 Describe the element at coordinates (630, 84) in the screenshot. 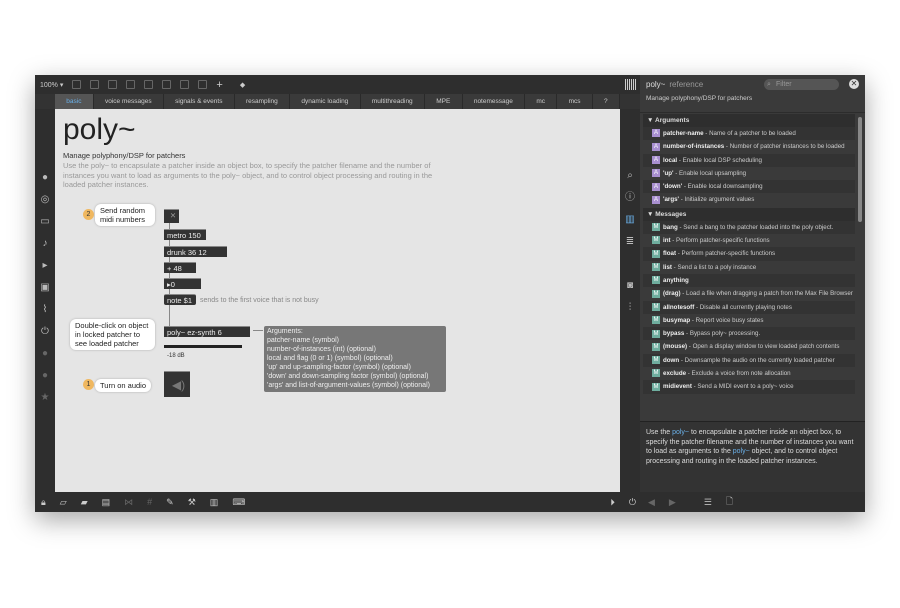

I see `grid-icon` at that location.